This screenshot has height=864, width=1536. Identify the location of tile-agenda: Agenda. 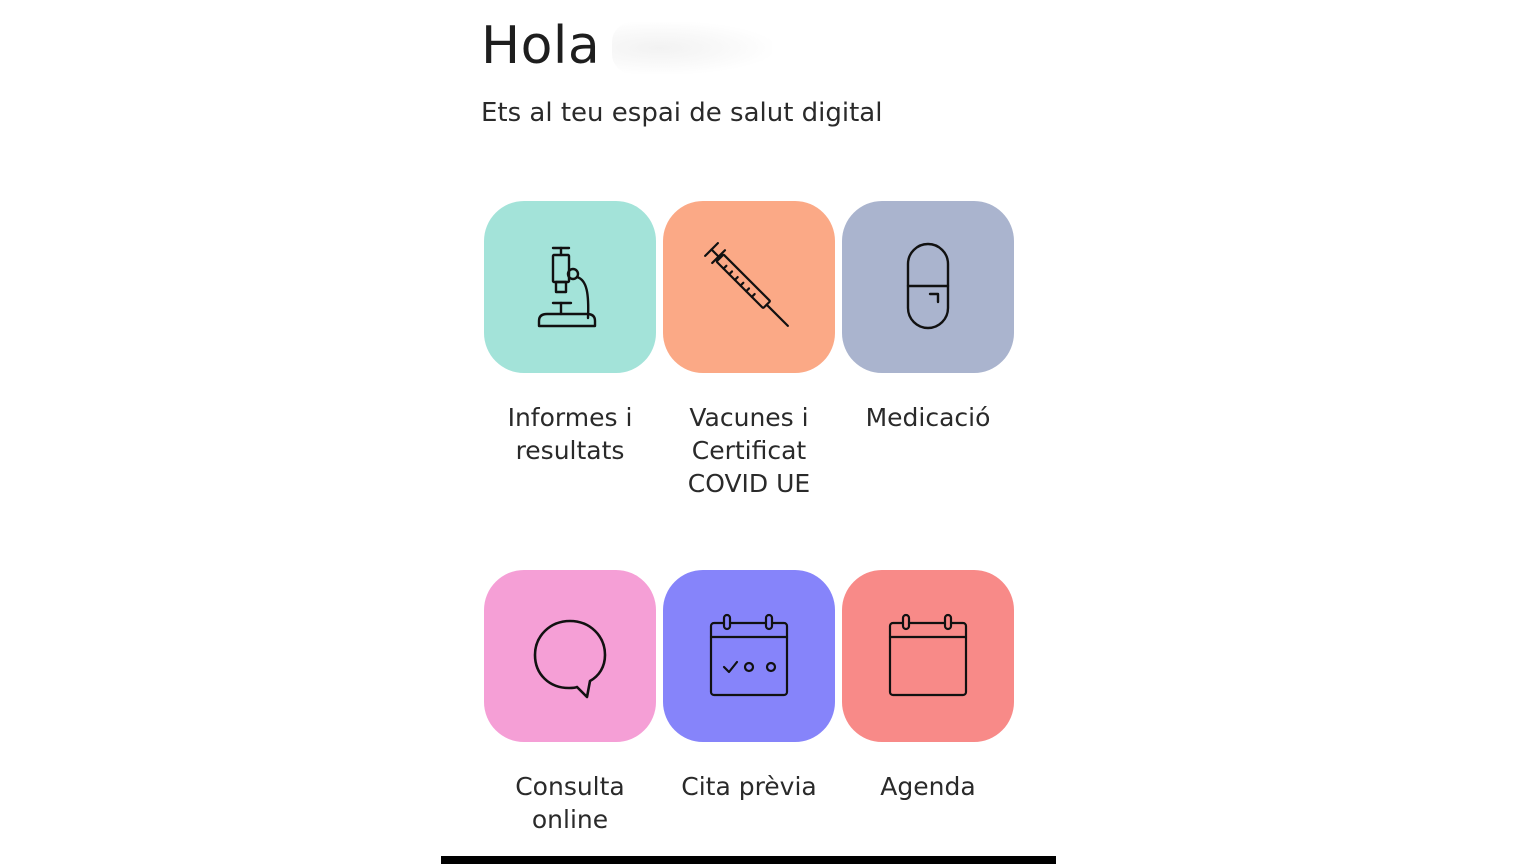
(928, 686).